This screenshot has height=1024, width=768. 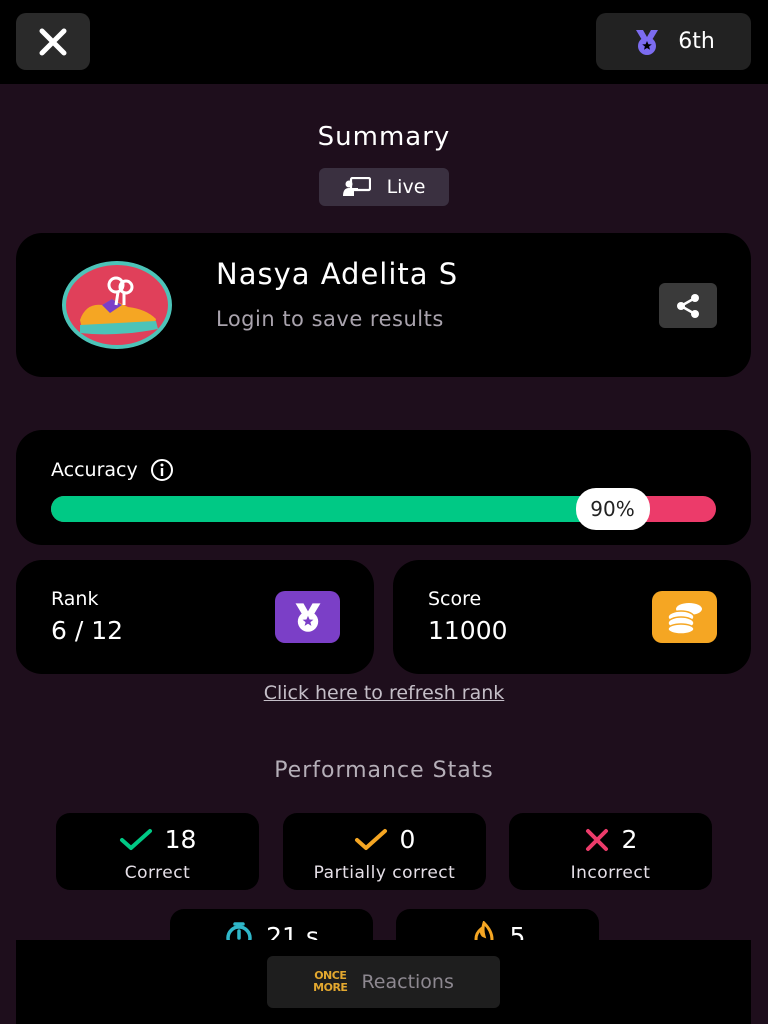 I want to click on stat-incorrect-label: Incorrect, so click(x=610, y=873).